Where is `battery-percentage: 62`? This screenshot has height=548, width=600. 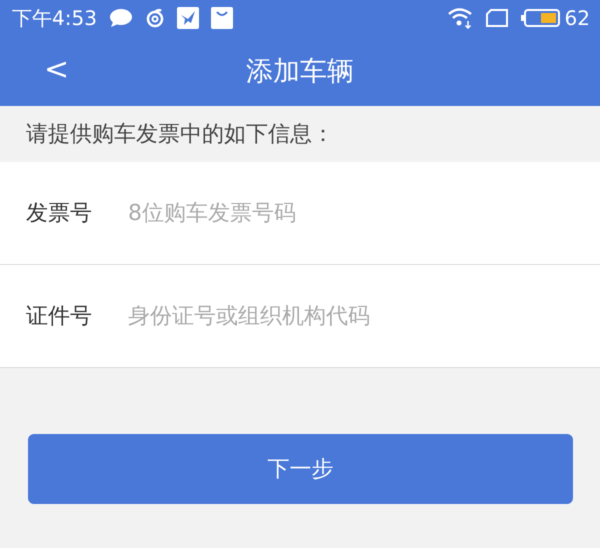 battery-percentage: 62 is located at coordinates (577, 18).